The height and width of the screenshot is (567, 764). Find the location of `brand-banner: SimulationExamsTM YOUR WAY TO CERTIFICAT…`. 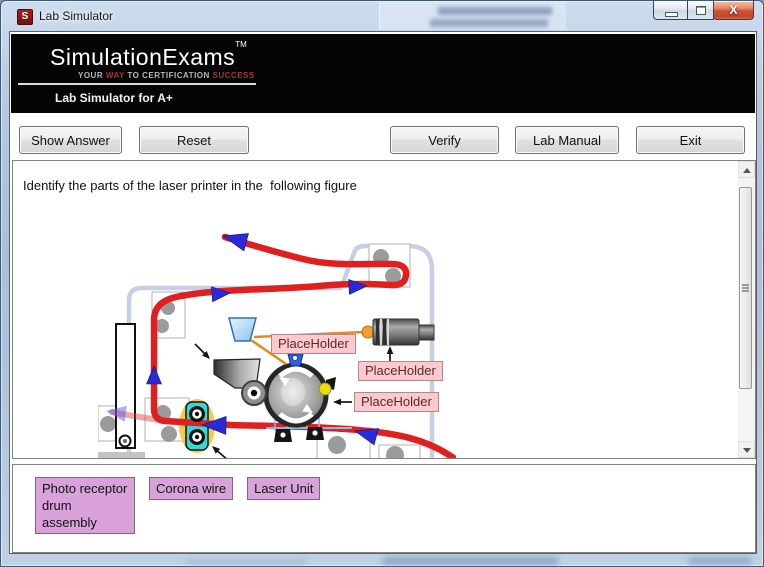

brand-banner: SimulationExamsTM YOUR WAY TO CERTIFICAT… is located at coordinates (383, 73).